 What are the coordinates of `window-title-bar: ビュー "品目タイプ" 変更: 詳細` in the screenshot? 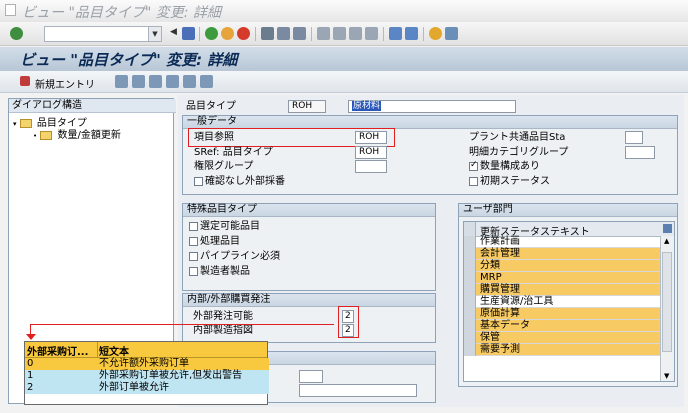 It's located at (344, 11).